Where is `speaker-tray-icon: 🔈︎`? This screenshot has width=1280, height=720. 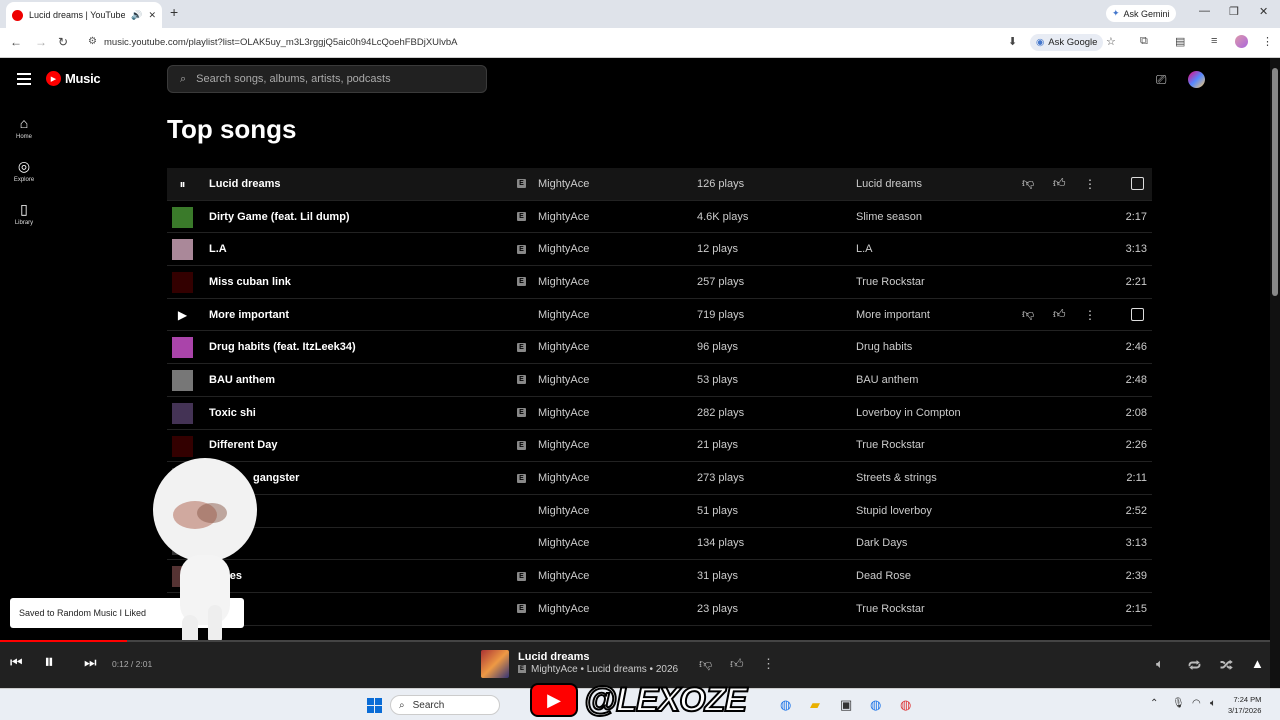
speaker-tray-icon: 🔈︎ is located at coordinates (1213, 703).